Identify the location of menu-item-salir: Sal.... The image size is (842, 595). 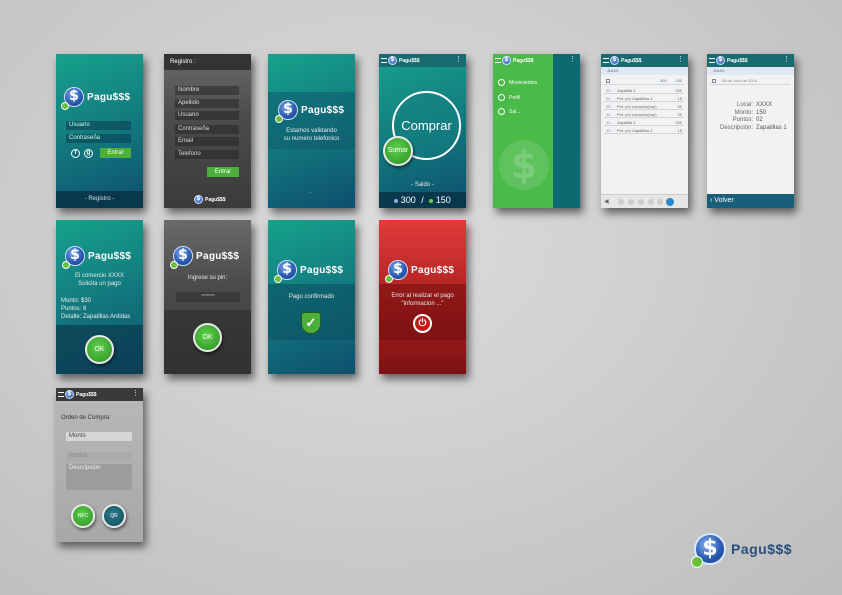
(509, 111).